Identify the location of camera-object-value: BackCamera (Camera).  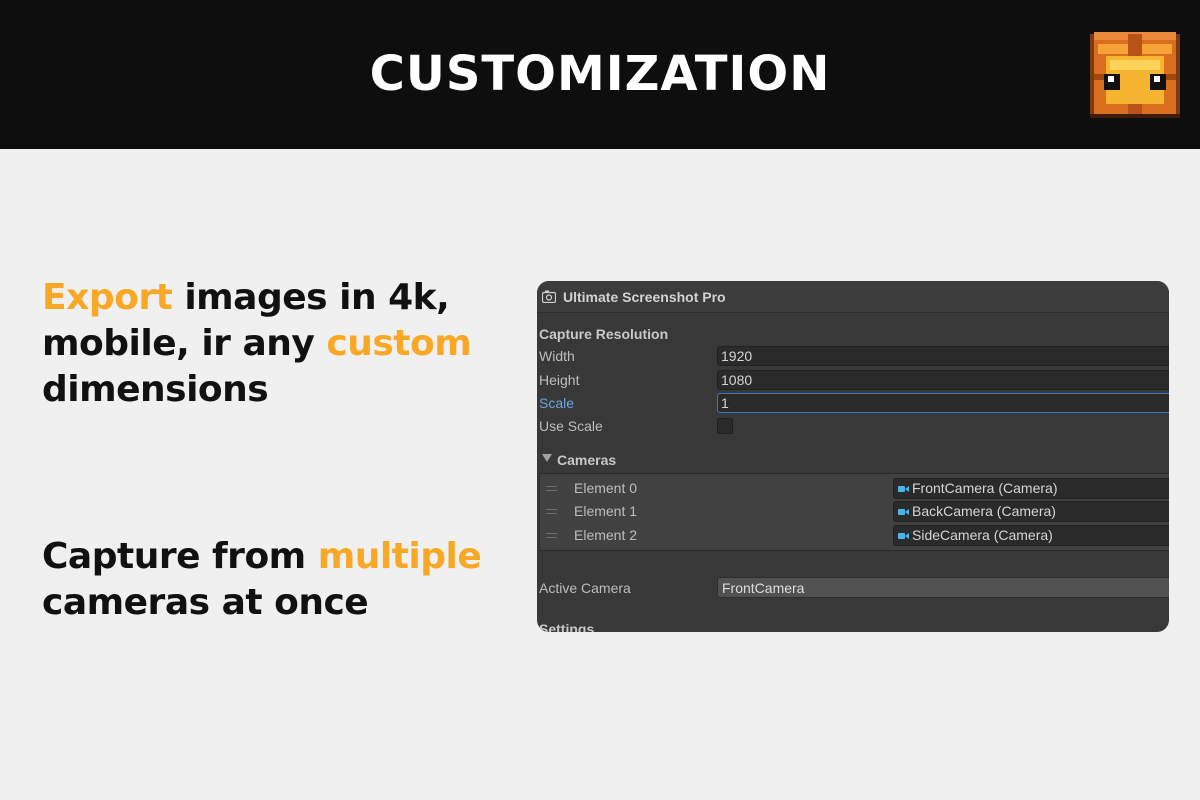
(984, 511).